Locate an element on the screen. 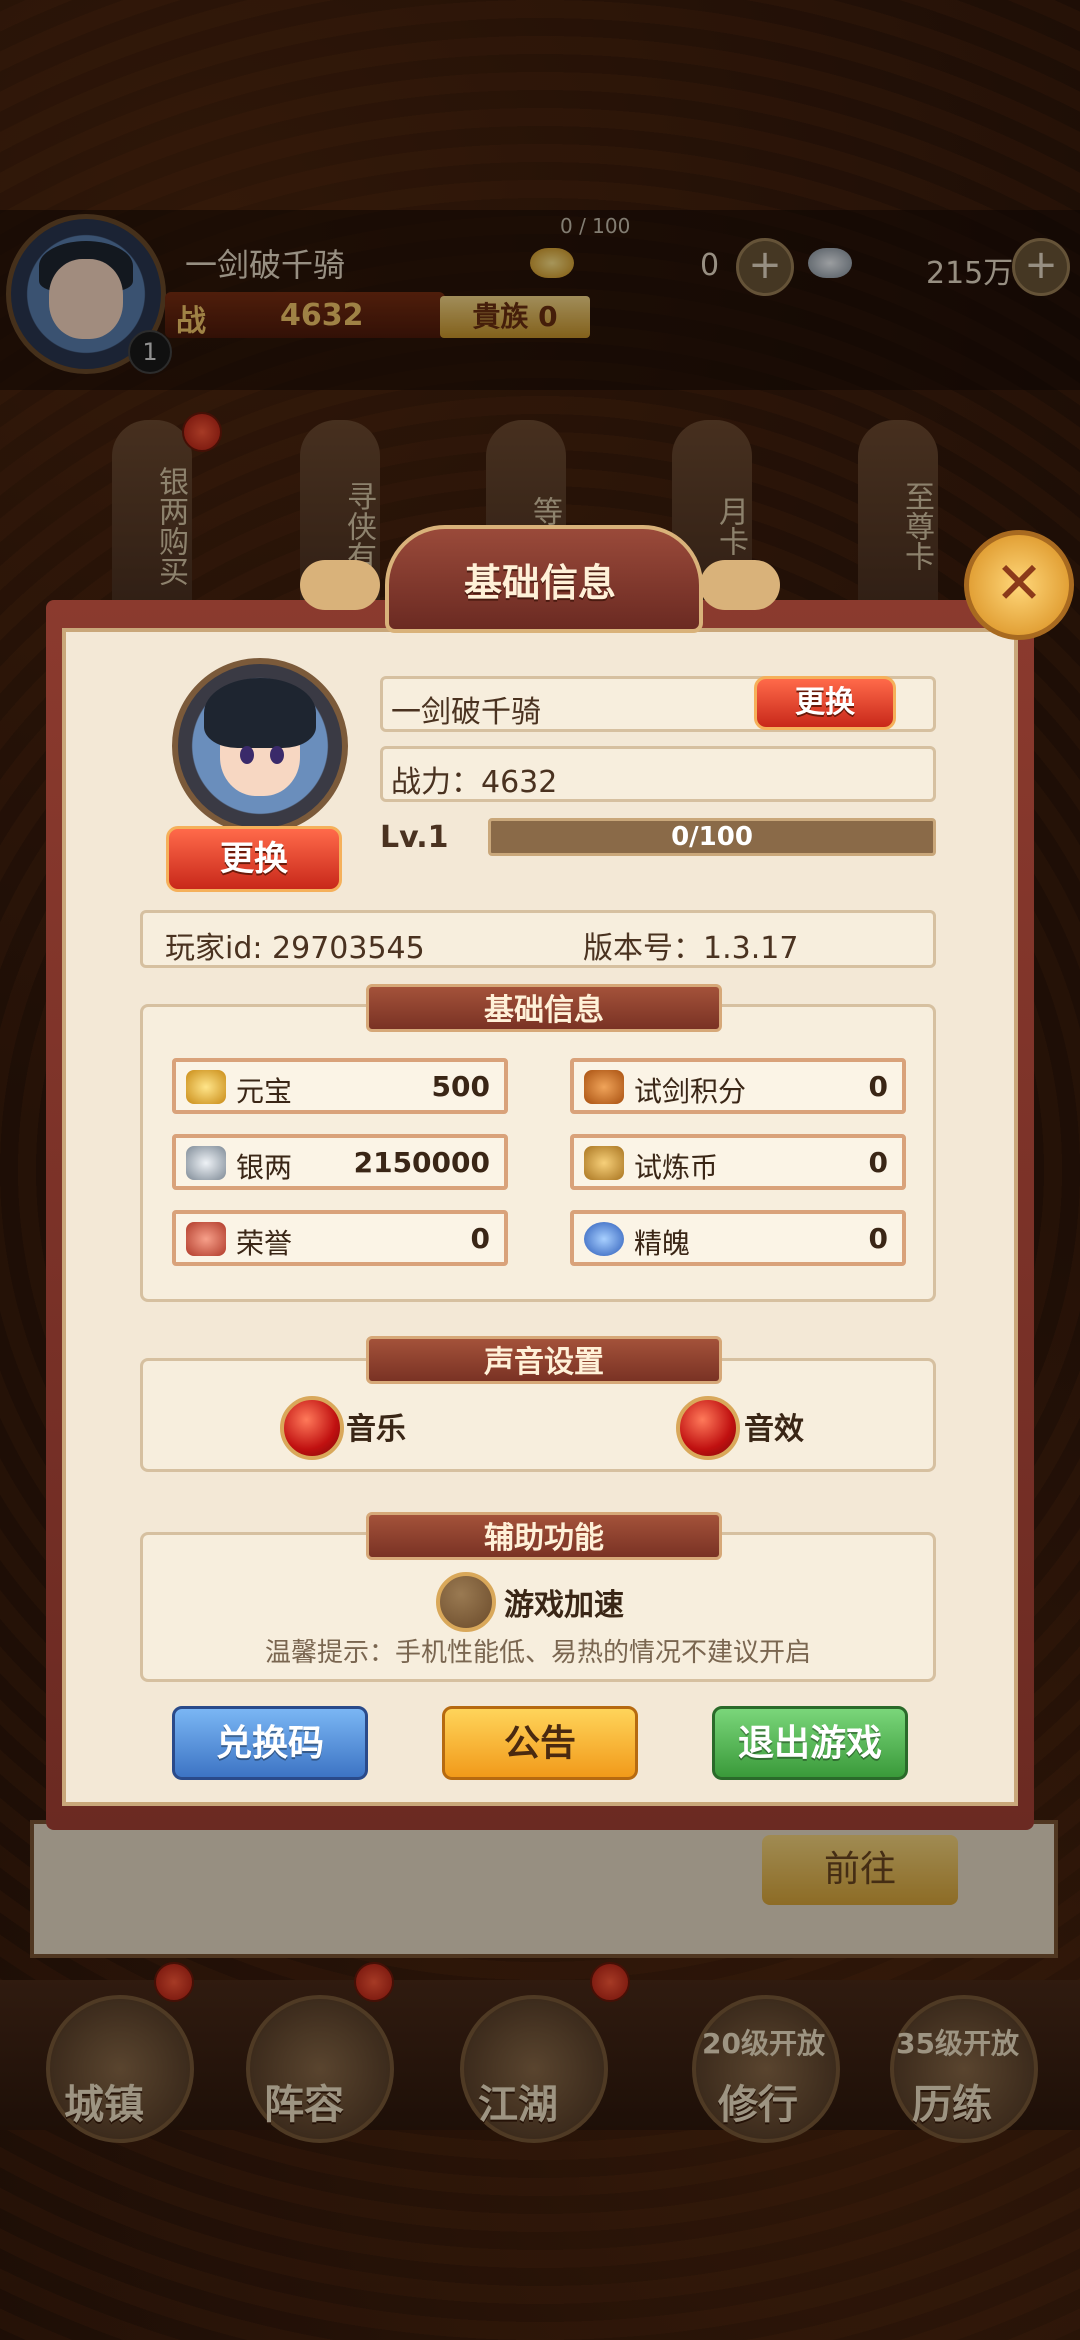 This screenshot has height=2340, width=1080. exp-text: 0/100 is located at coordinates (712, 837).